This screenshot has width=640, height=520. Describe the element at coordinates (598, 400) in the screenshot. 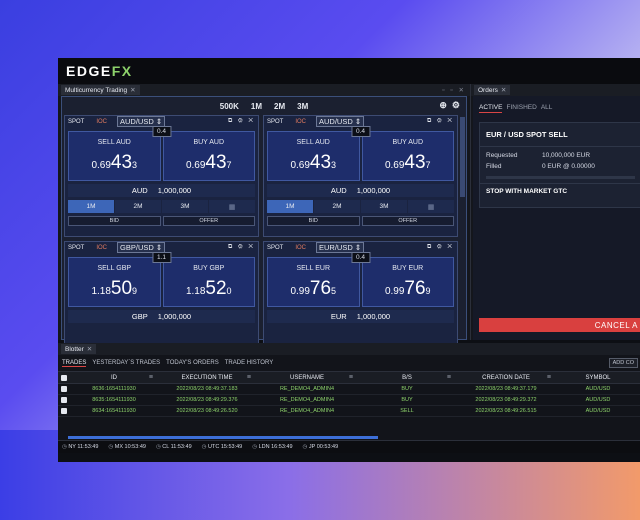

I see `cell-symbol: AUD/USD` at that location.